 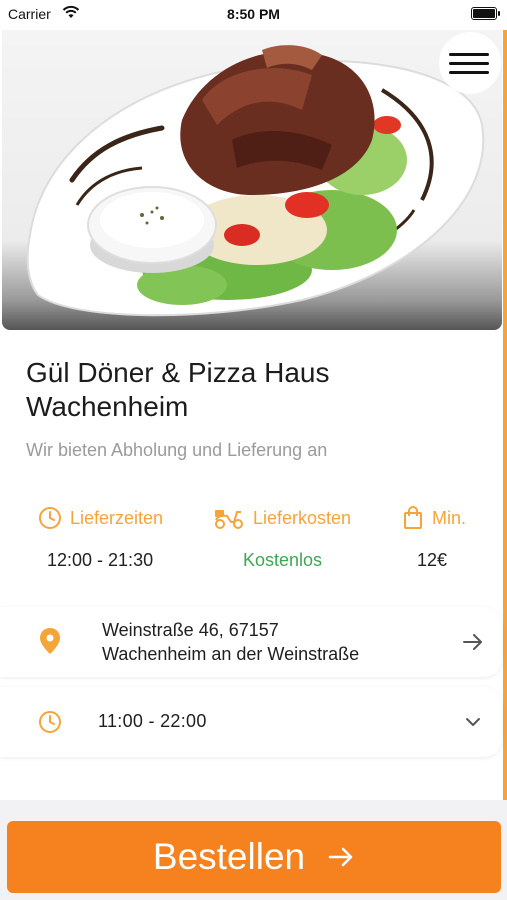 What do you see at coordinates (283, 560) in the screenshot?
I see `delivery-cost-value: Kostenlos` at bounding box center [283, 560].